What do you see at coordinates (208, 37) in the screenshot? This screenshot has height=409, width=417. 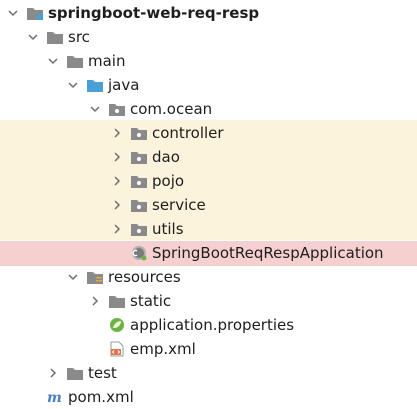 I see `tree-node-src: src` at bounding box center [208, 37].